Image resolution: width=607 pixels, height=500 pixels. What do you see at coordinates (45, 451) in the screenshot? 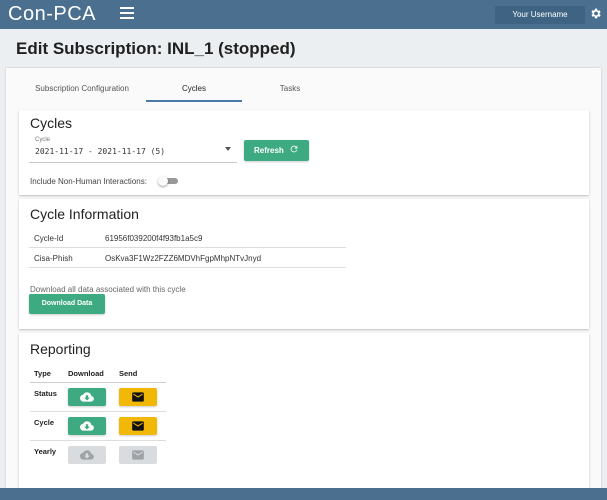
I see `report-type-yearly: Yearly` at bounding box center [45, 451].